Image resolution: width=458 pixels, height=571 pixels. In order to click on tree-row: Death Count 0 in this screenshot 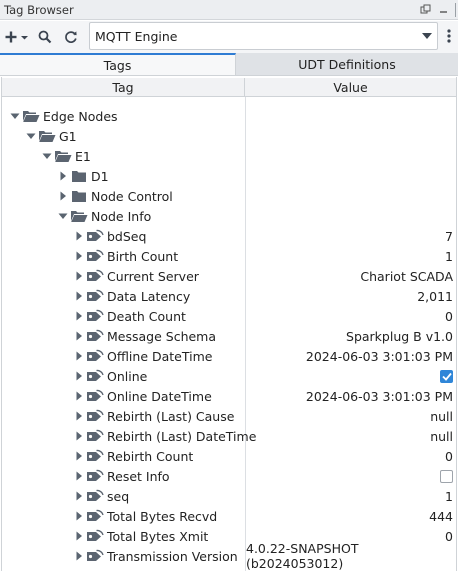, I will do `click(229, 316)`.